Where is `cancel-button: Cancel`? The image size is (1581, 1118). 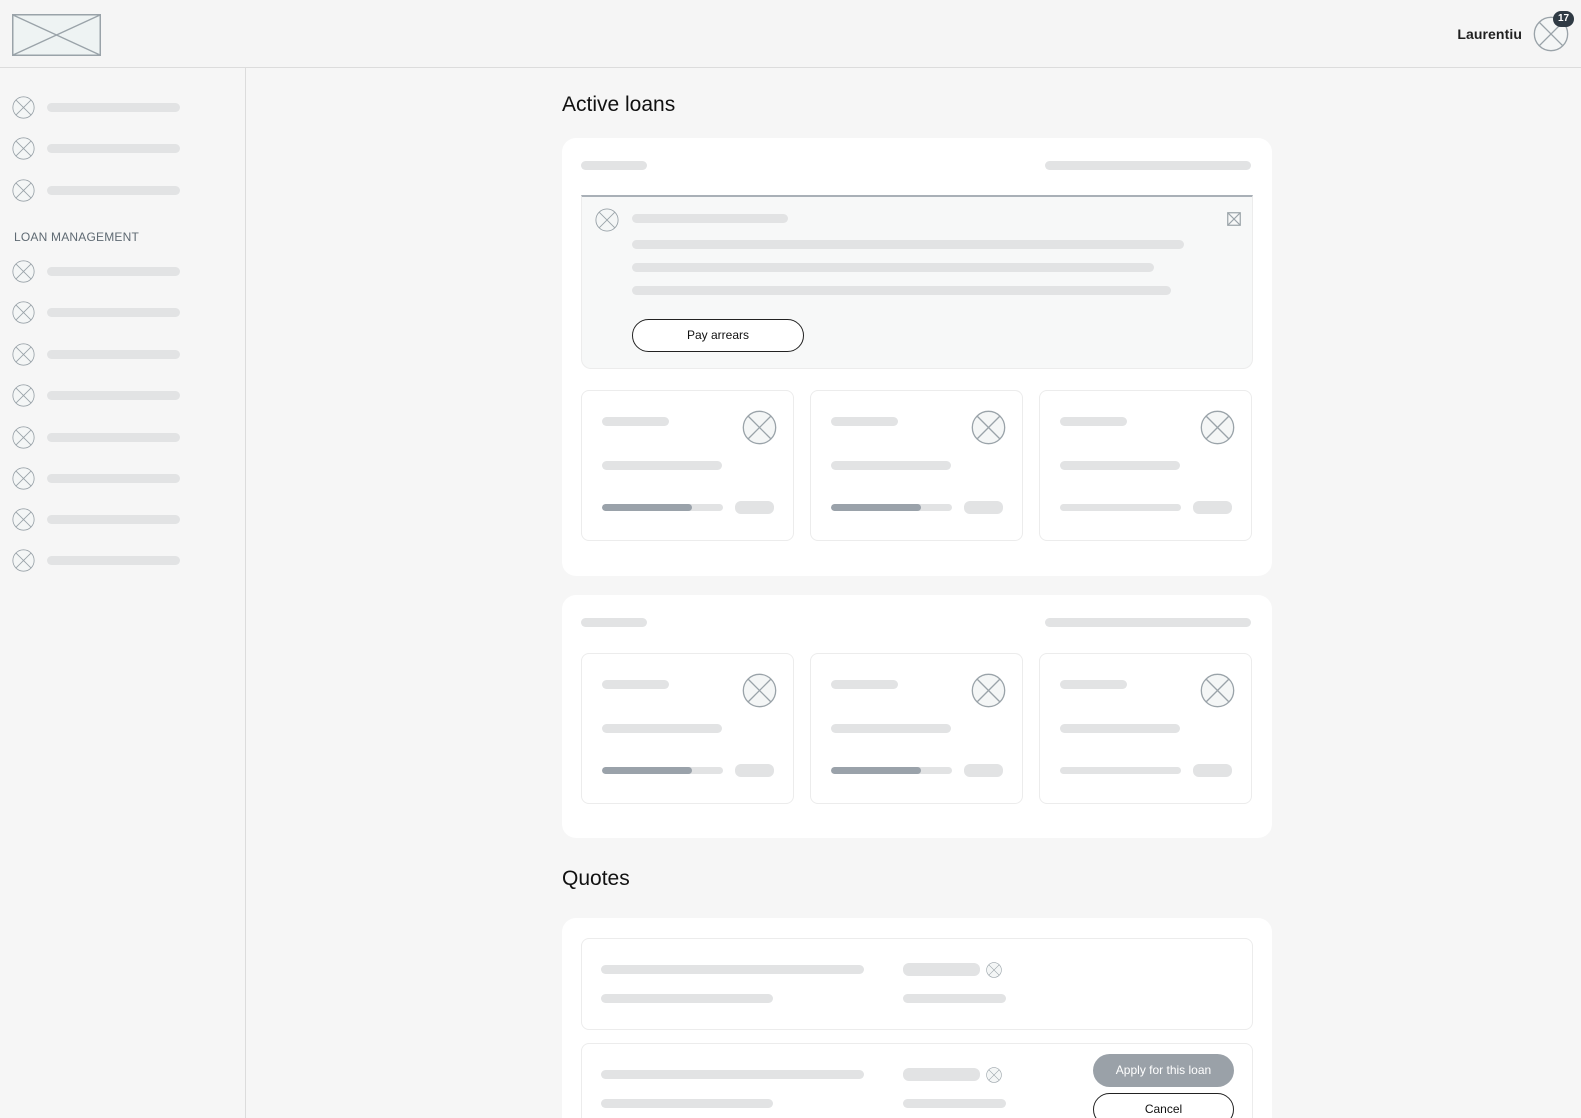
cancel-button: Cancel is located at coordinates (1163, 1105).